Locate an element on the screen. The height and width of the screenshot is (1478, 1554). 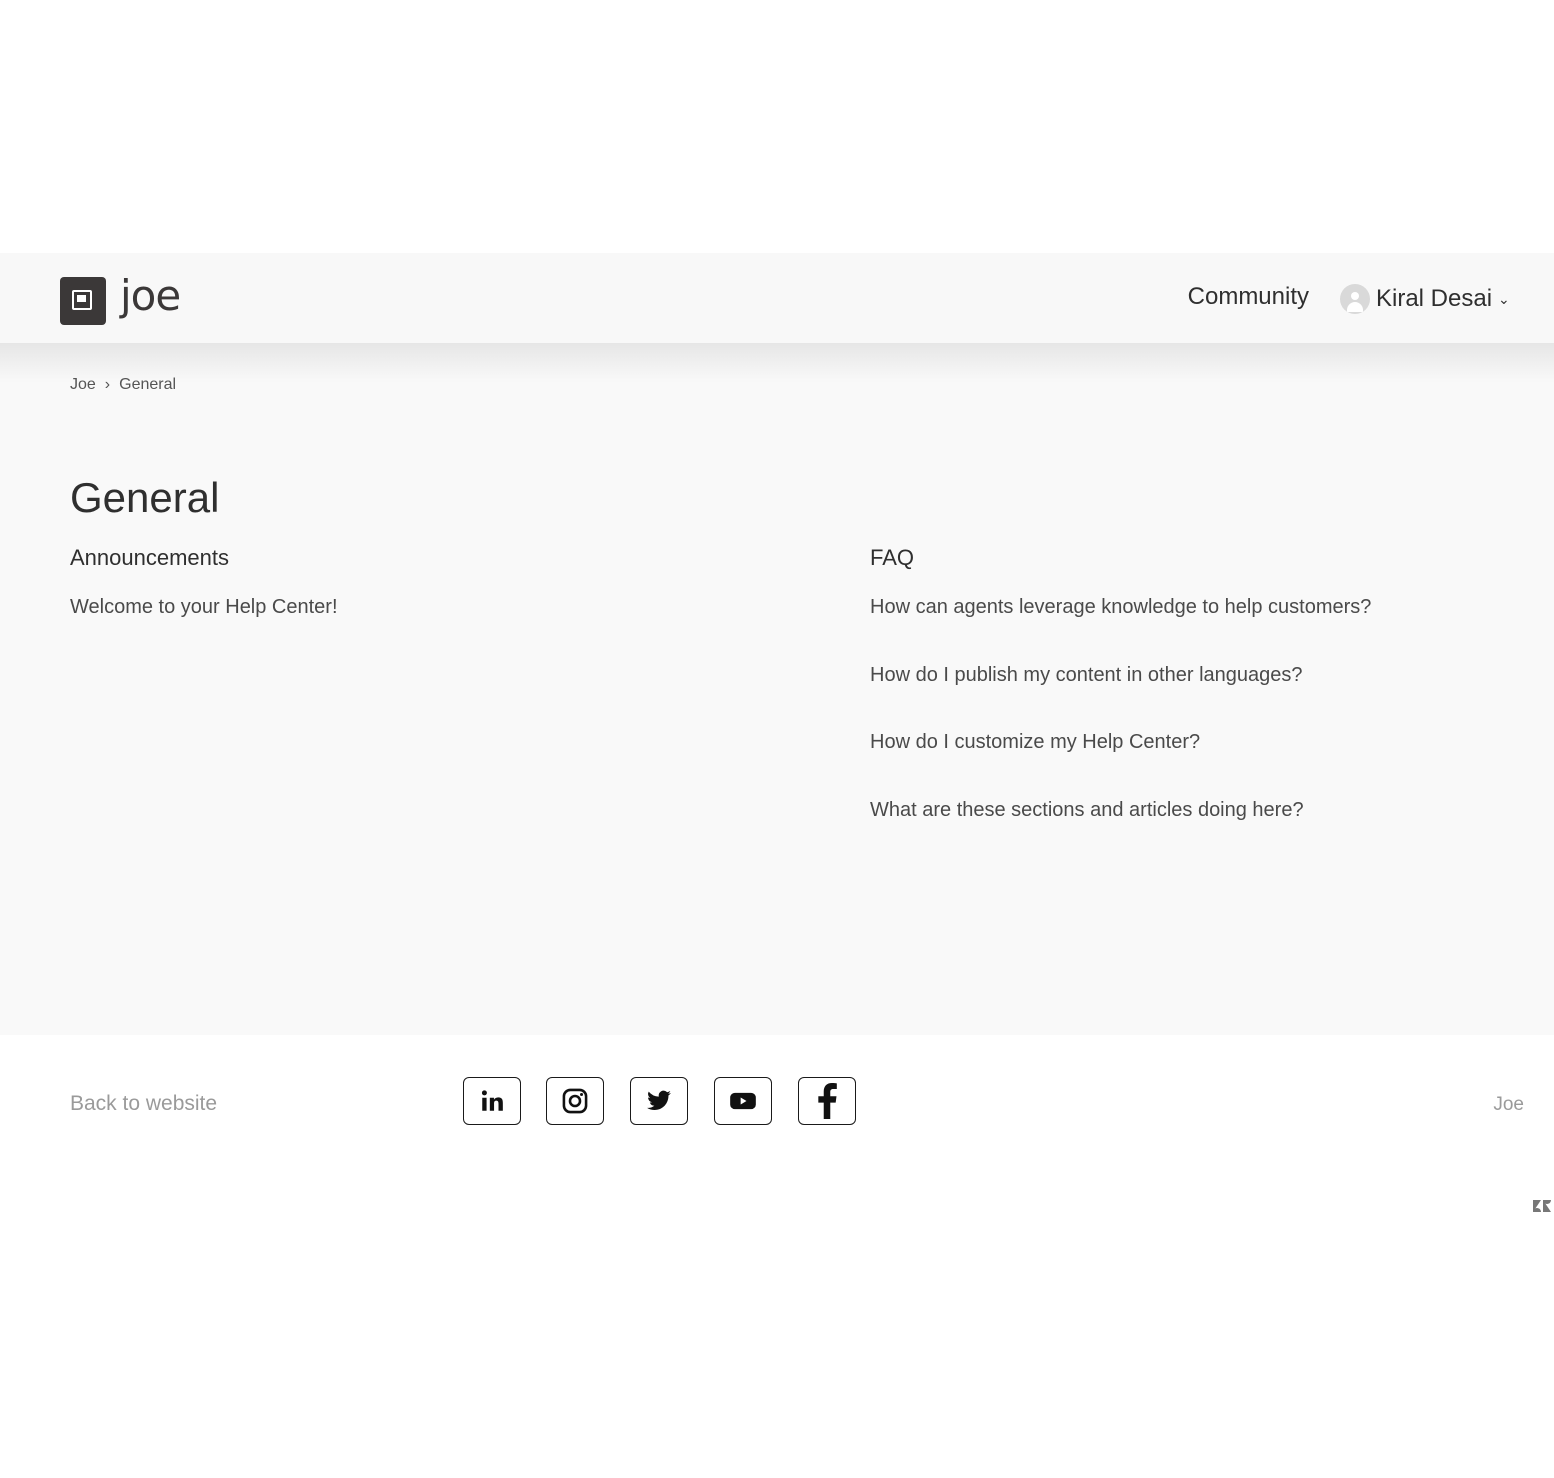
instagram-icon is located at coordinates (575, 1101).